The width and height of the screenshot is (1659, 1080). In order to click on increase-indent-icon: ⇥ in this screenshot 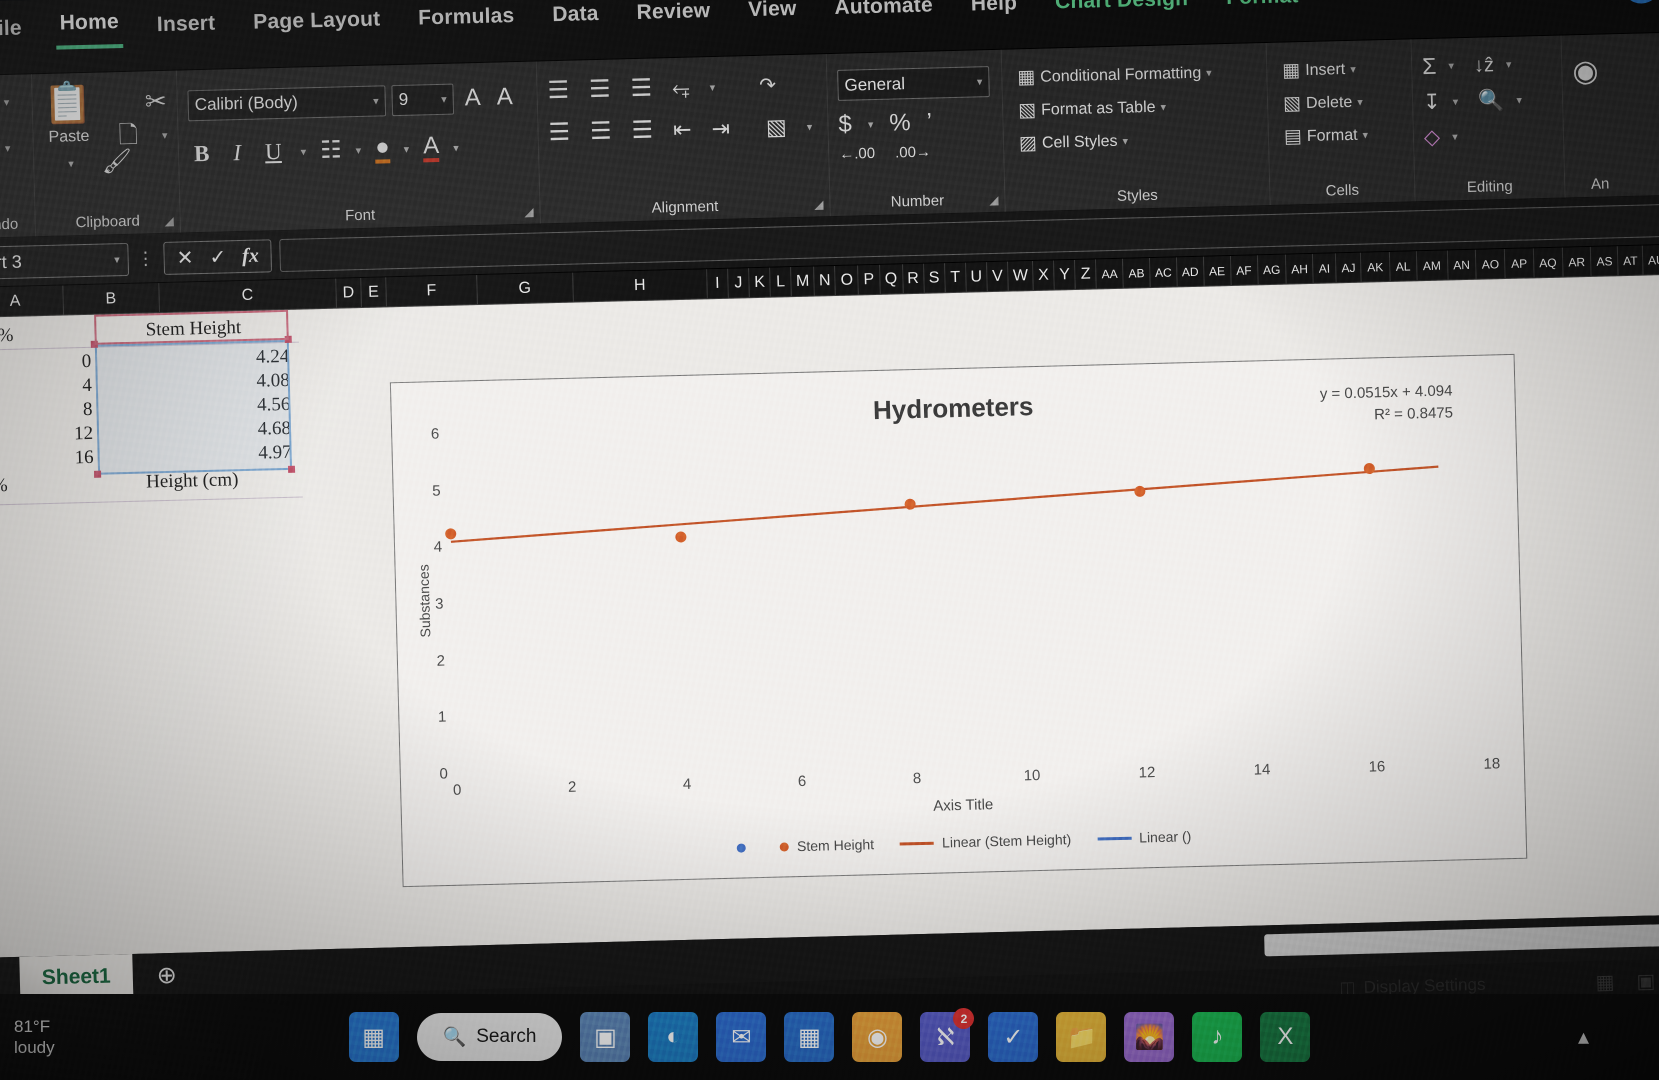, I will do `click(720, 128)`.